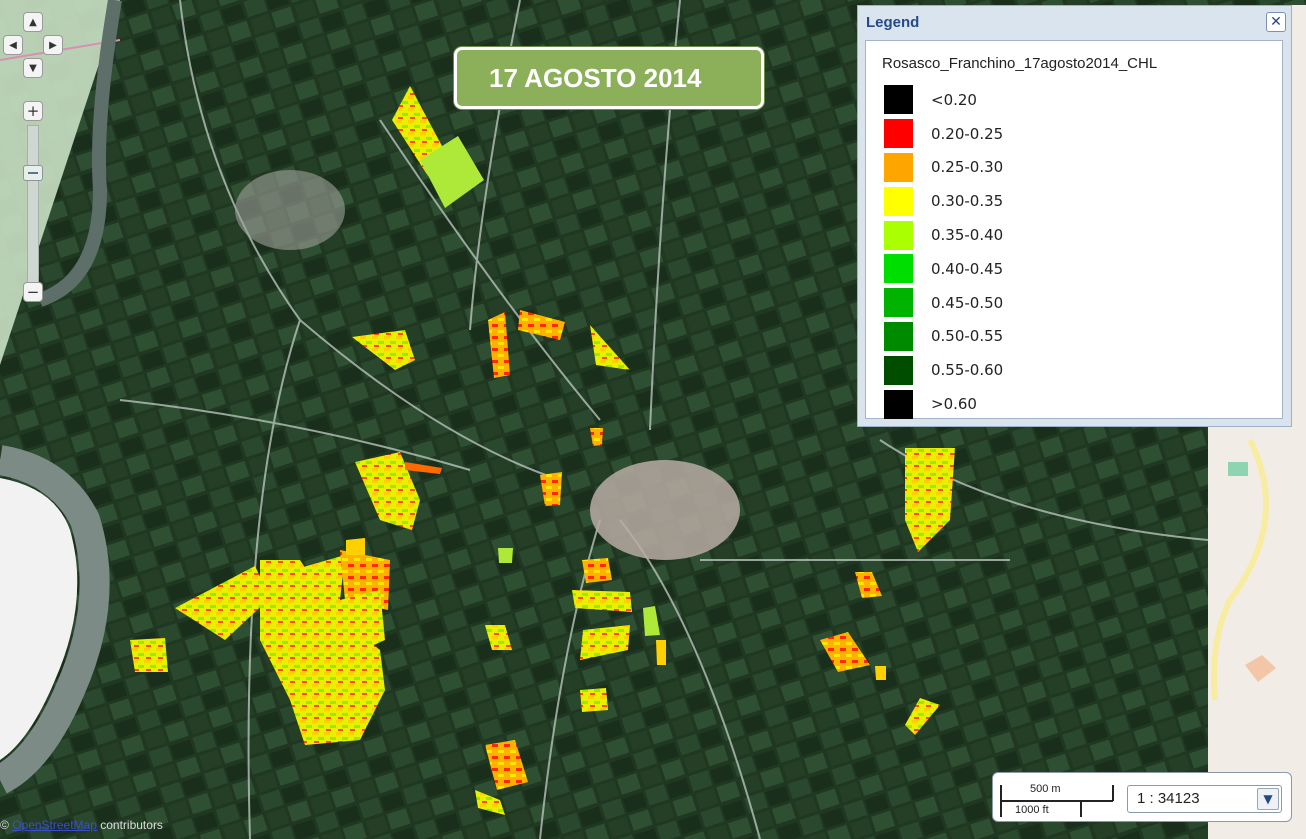 The image size is (1306, 839). What do you see at coordinates (33, 292) in the screenshot?
I see `zoom-out-icon: −` at bounding box center [33, 292].